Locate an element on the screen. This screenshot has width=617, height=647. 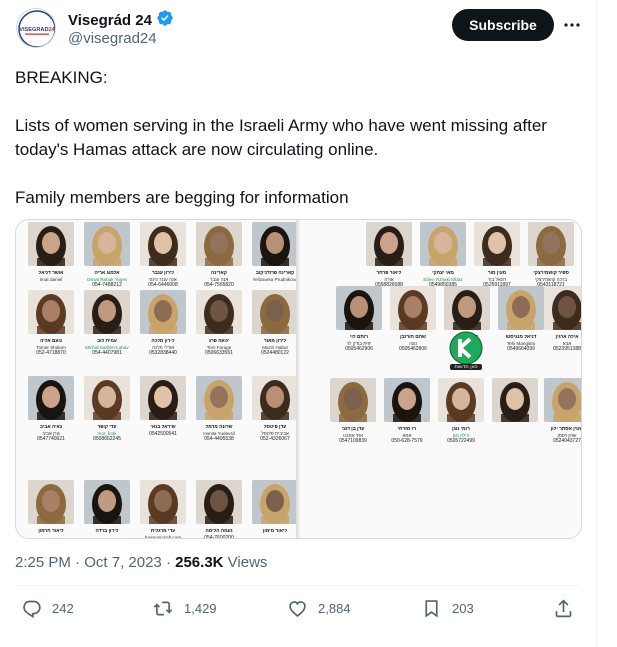
reply-button: 242 is located at coordinates (47, 608).